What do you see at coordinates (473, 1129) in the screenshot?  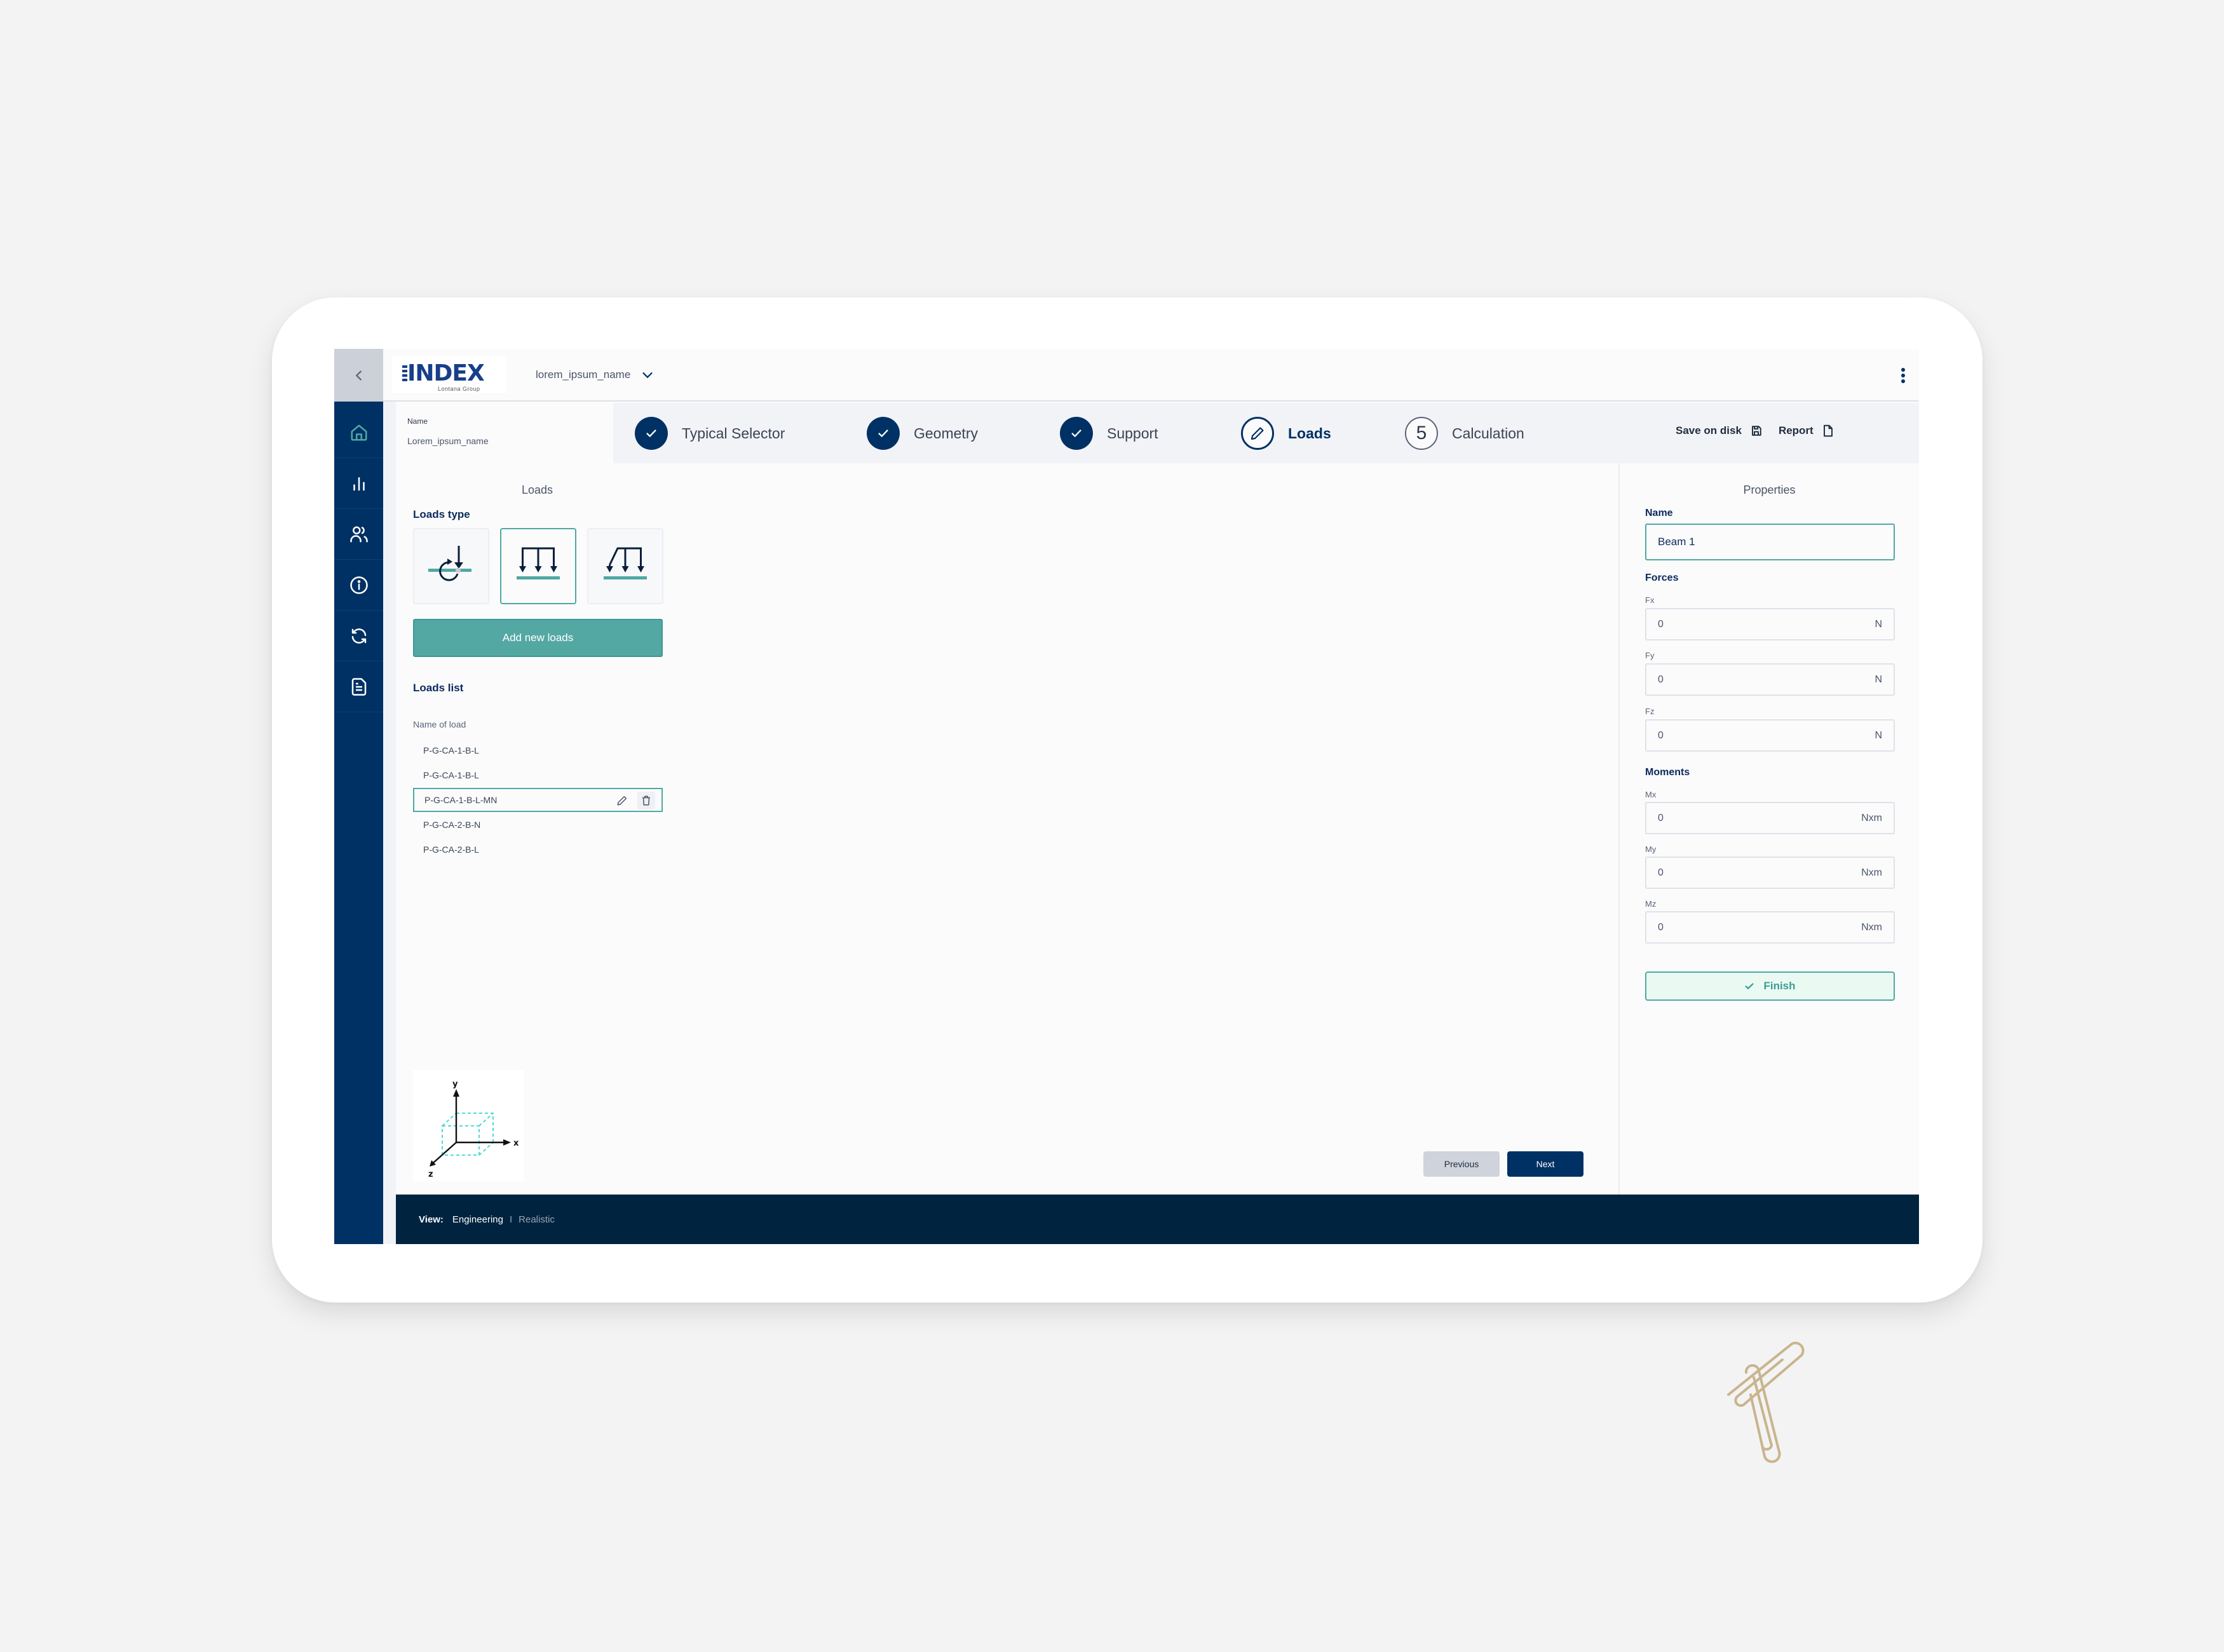 I see `xyz-axes-icon: y x z` at bounding box center [473, 1129].